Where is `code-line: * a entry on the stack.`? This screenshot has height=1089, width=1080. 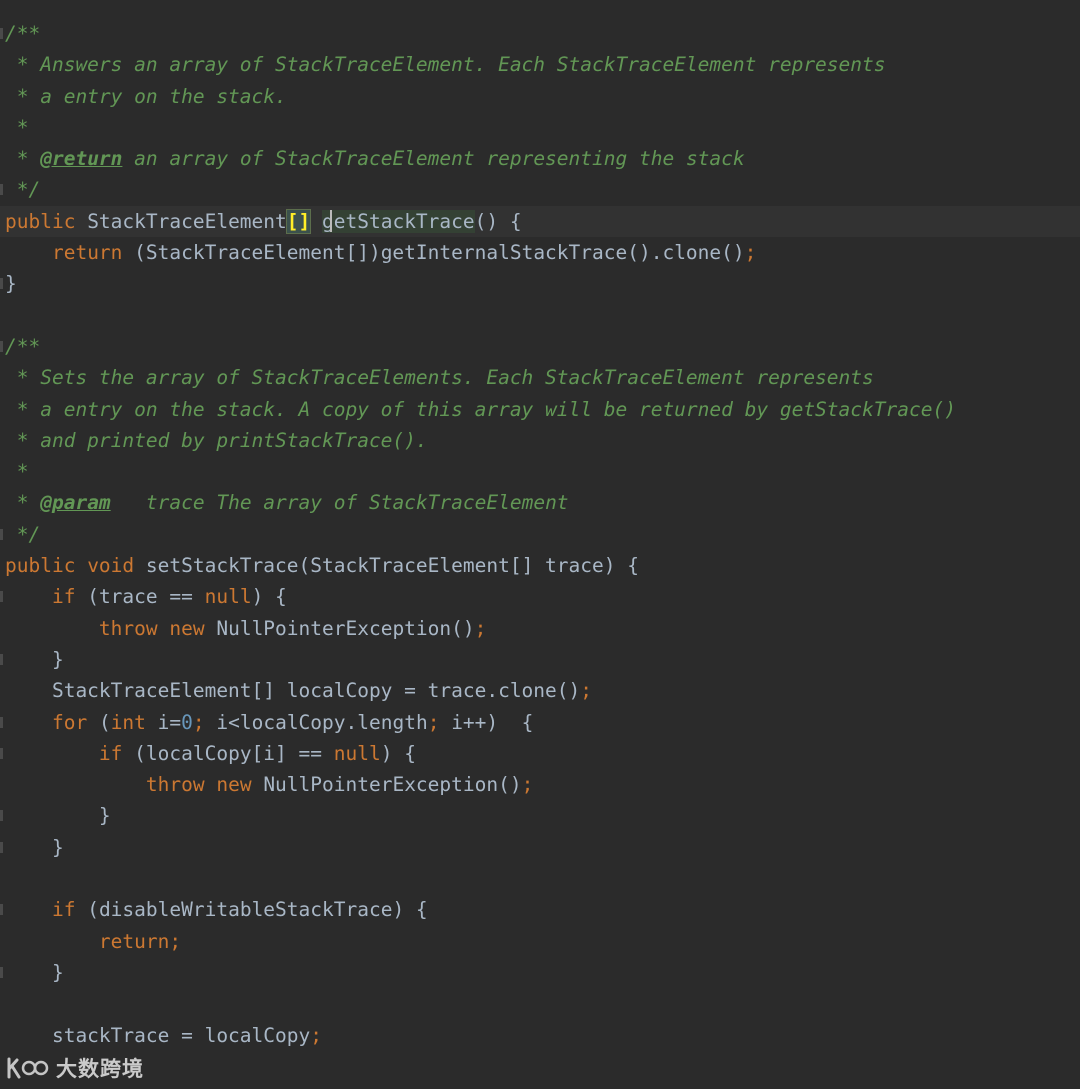
code-line: * a entry on the stack. is located at coordinates (540, 96).